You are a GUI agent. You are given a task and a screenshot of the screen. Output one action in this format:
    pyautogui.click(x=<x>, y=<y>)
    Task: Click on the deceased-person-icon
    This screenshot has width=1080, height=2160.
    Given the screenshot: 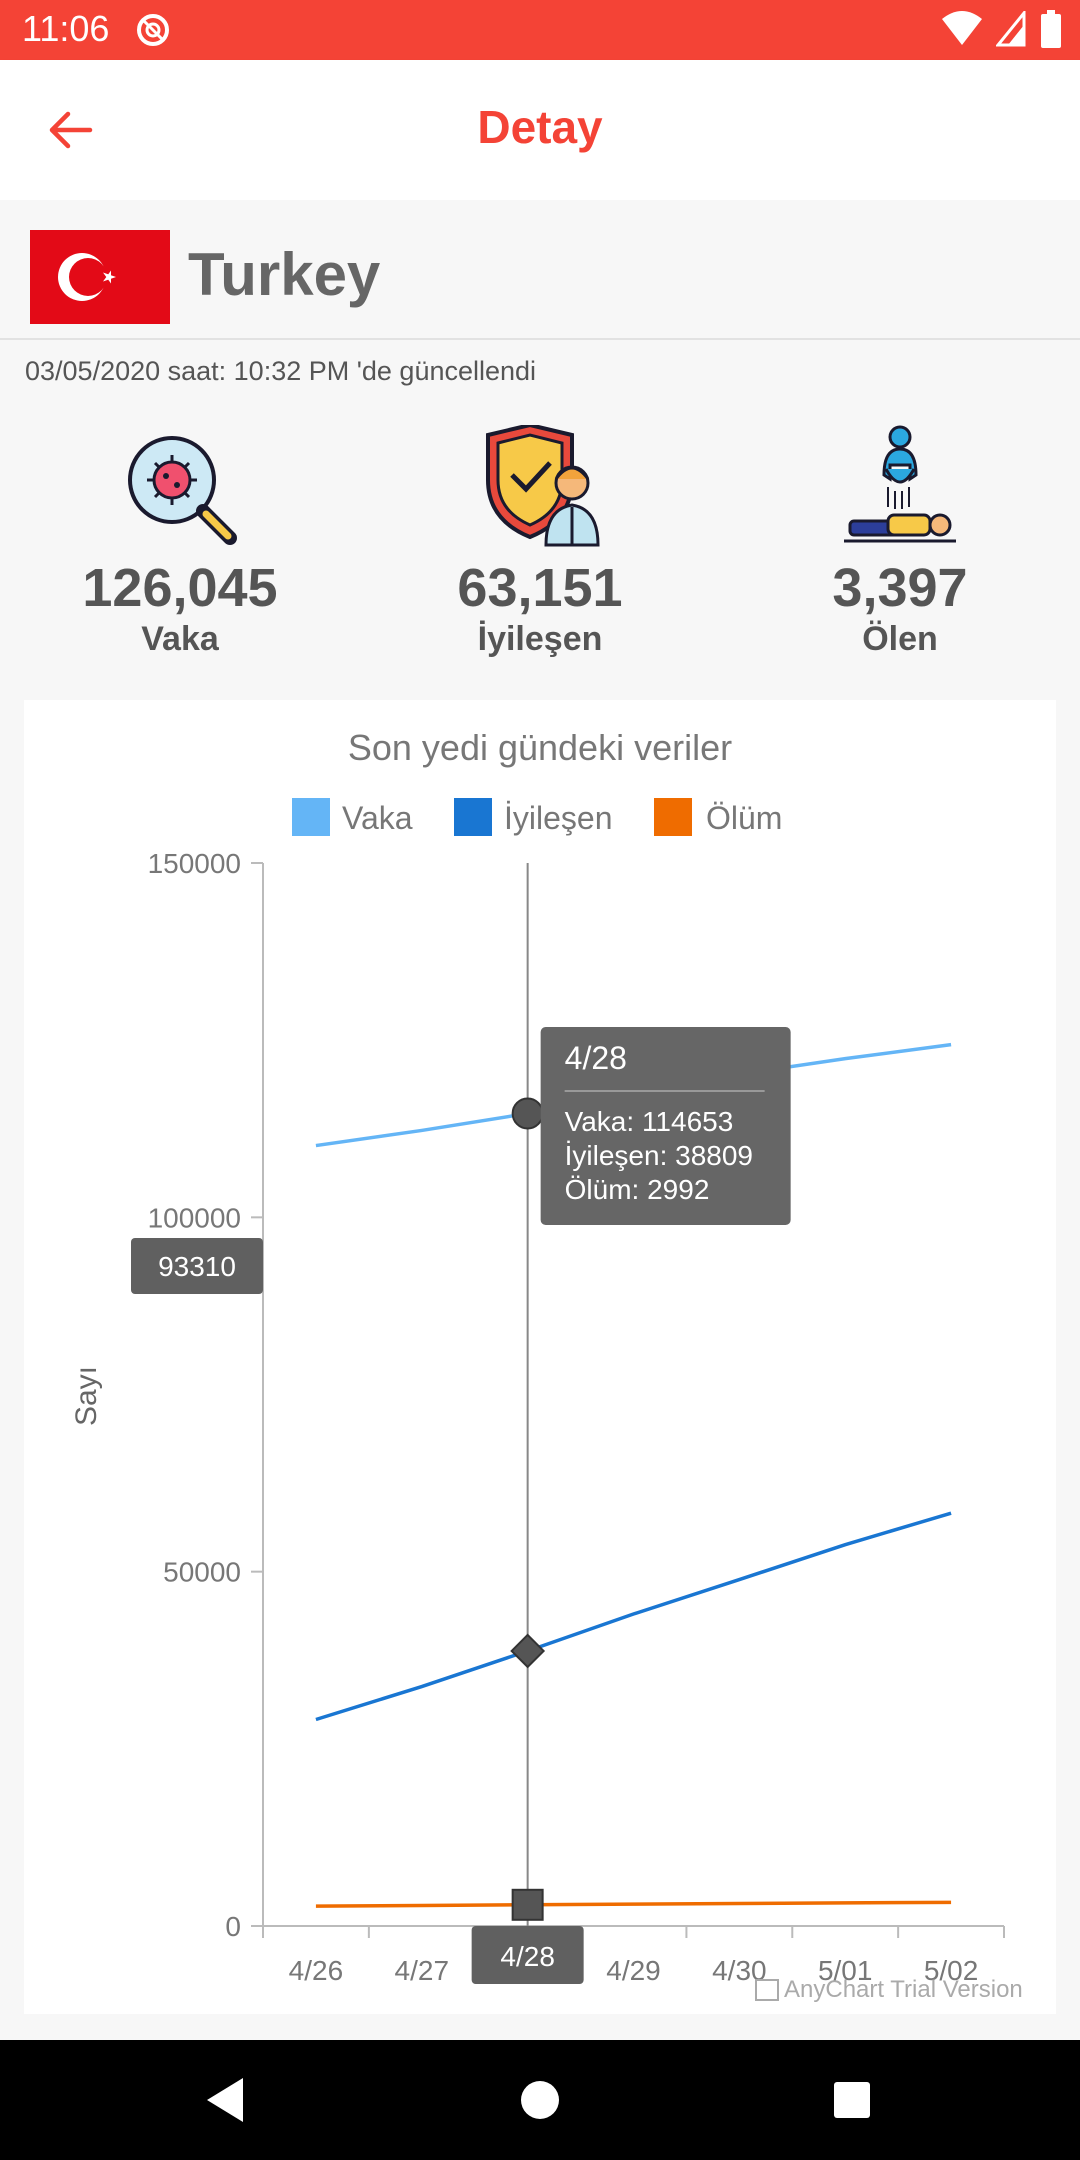 What is the action you would take?
    pyautogui.click(x=900, y=484)
    